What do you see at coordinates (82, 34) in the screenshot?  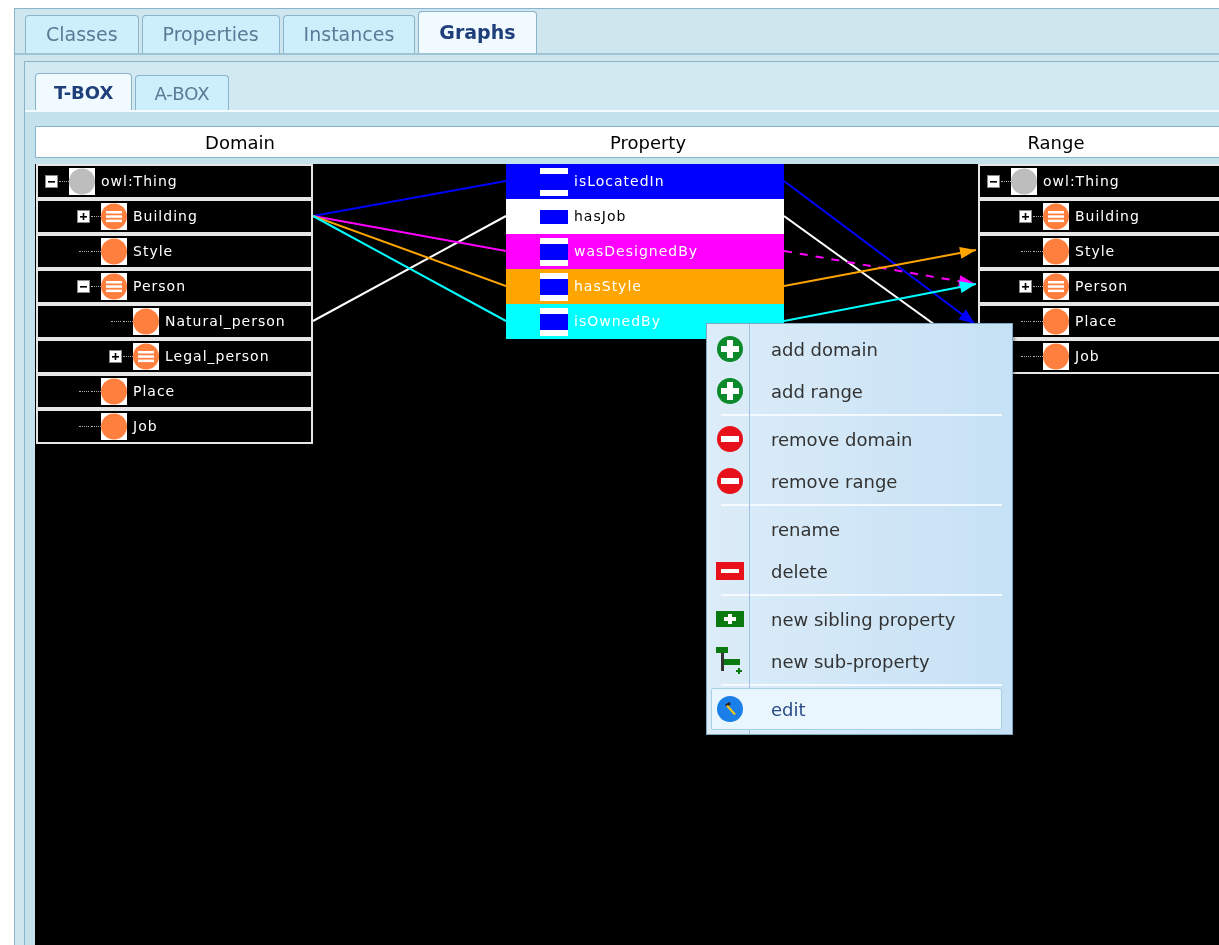 I see `tab: Classes` at bounding box center [82, 34].